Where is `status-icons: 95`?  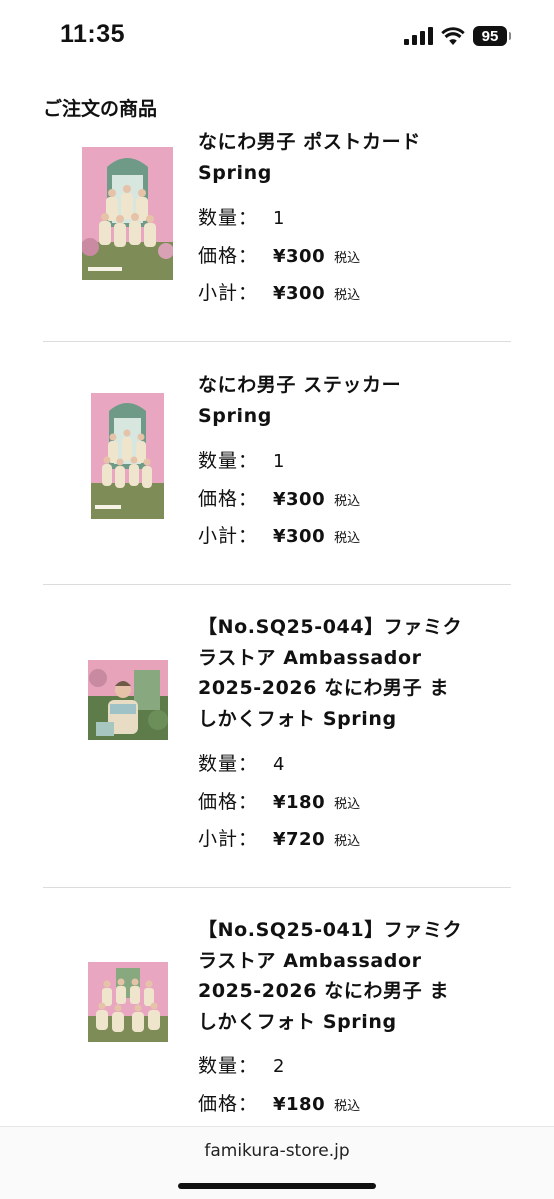
status-icons: 95 is located at coordinates (457, 36).